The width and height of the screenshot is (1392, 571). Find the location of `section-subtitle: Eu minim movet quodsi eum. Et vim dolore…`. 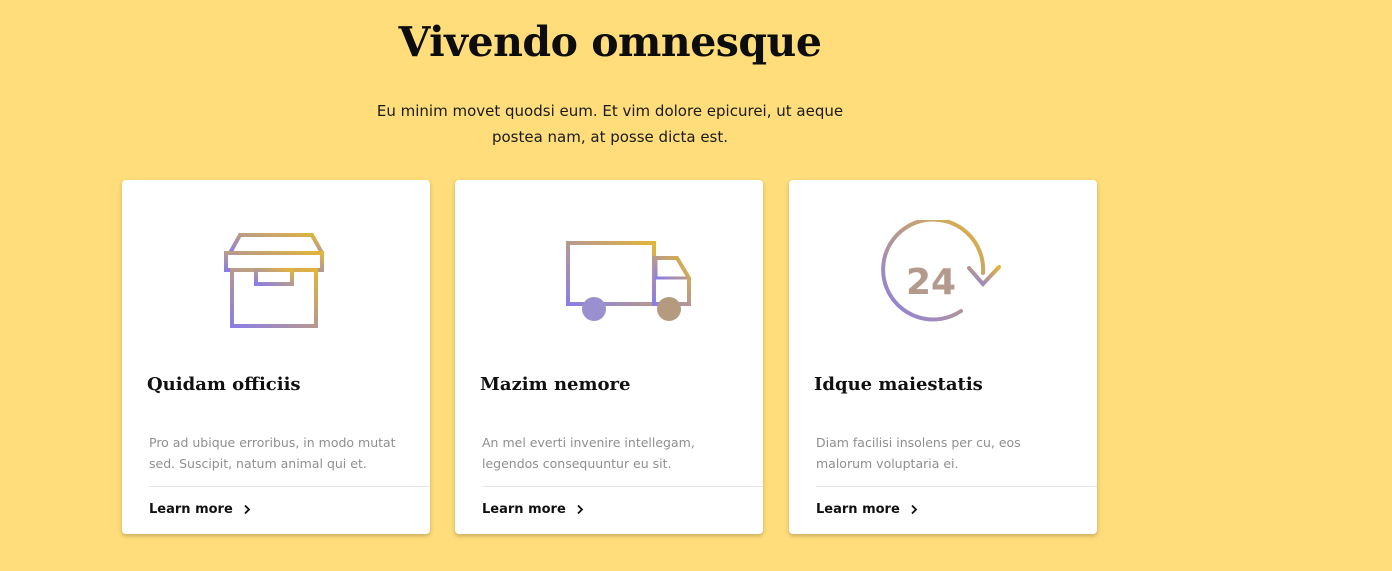

section-subtitle: Eu minim movet quodsi eum. Et vim dolore… is located at coordinates (610, 124).